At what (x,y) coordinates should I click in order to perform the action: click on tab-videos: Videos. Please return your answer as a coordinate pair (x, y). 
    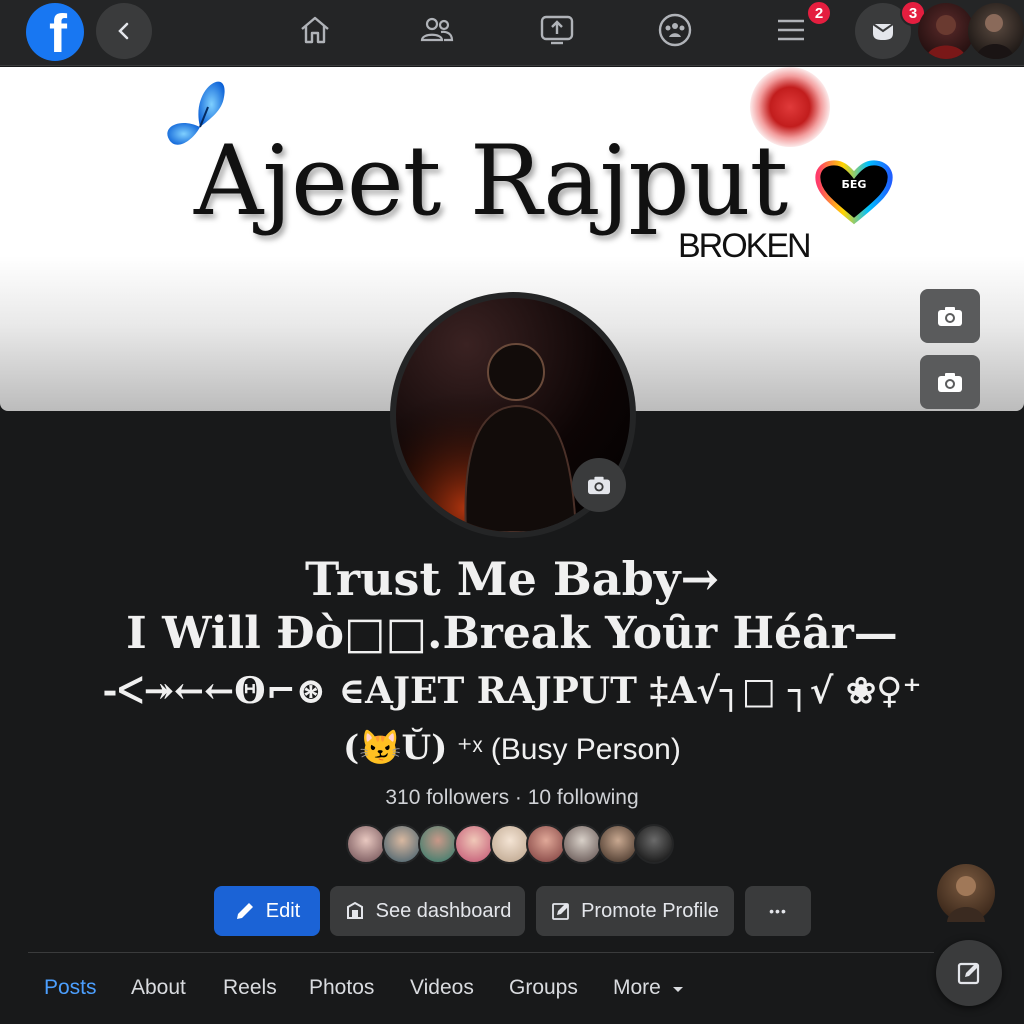
    Looking at the image, I should click on (442, 988).